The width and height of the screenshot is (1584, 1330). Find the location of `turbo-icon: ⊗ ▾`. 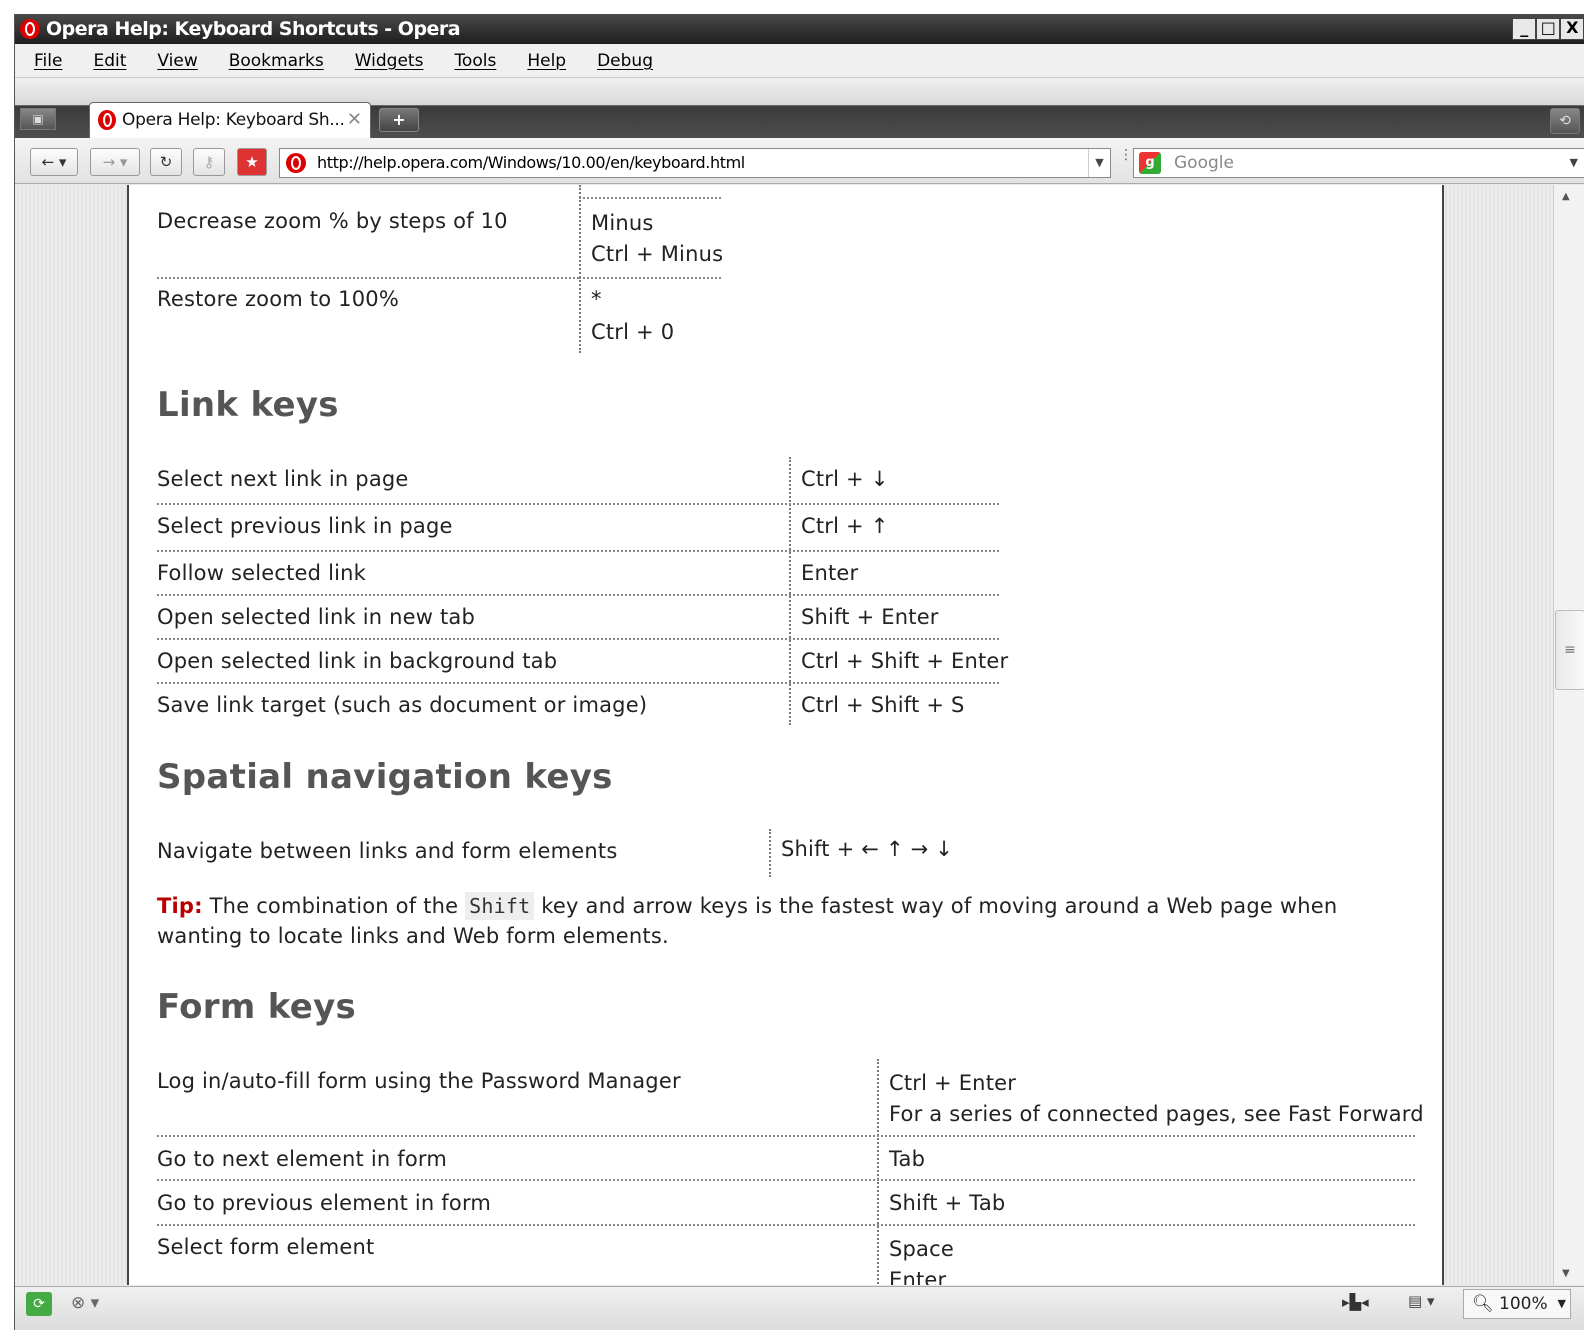

turbo-icon: ⊗ ▾ is located at coordinates (85, 1303).